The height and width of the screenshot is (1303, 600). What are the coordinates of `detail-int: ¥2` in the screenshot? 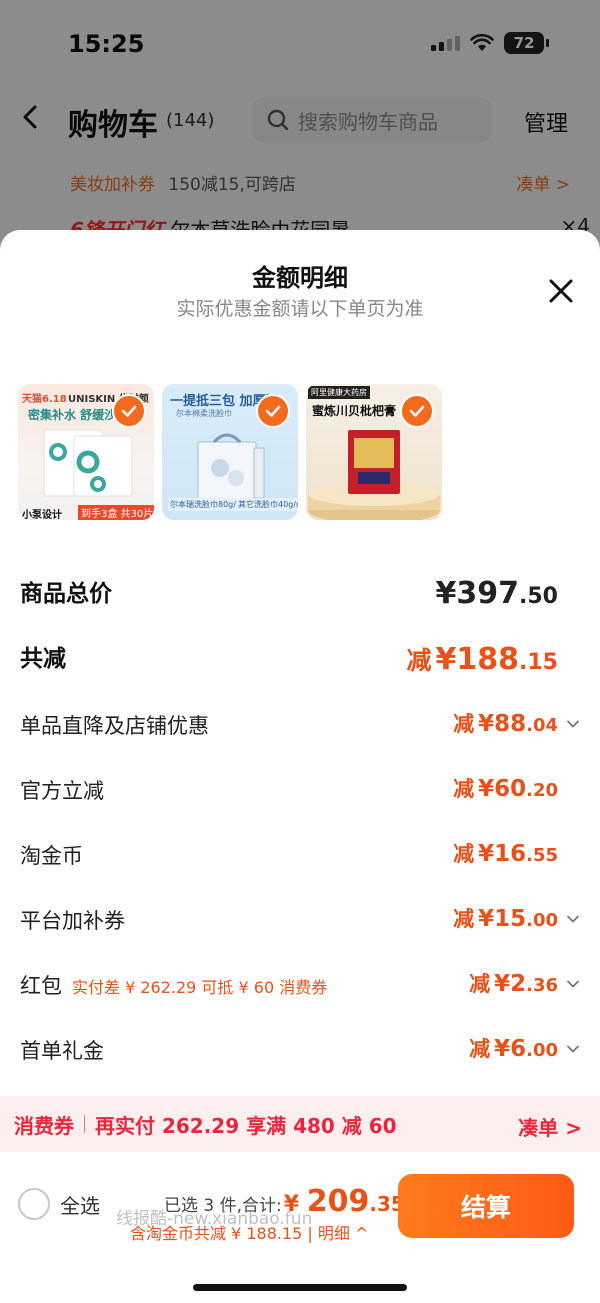 It's located at (510, 984).